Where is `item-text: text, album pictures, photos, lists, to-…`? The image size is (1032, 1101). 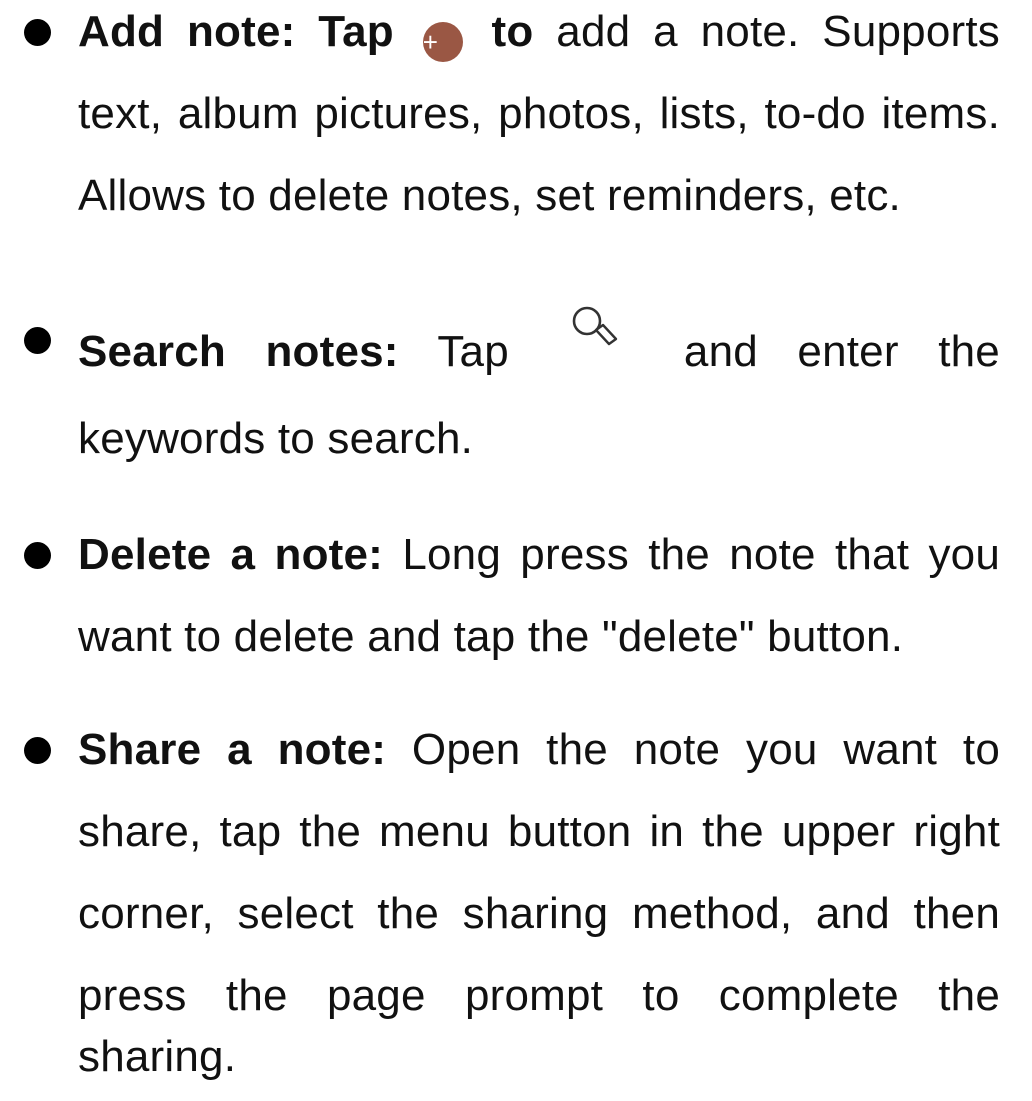
item-text: text, album pictures, photos, lists, to-… is located at coordinates (539, 113).